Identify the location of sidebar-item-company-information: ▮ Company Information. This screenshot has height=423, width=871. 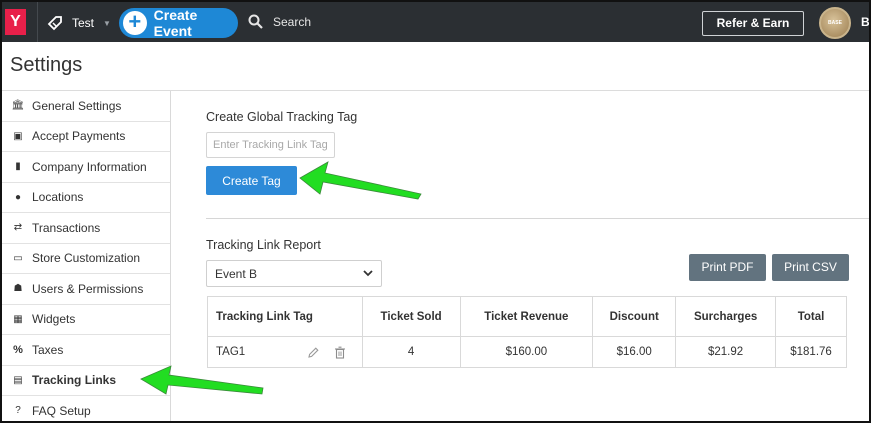
(86, 167).